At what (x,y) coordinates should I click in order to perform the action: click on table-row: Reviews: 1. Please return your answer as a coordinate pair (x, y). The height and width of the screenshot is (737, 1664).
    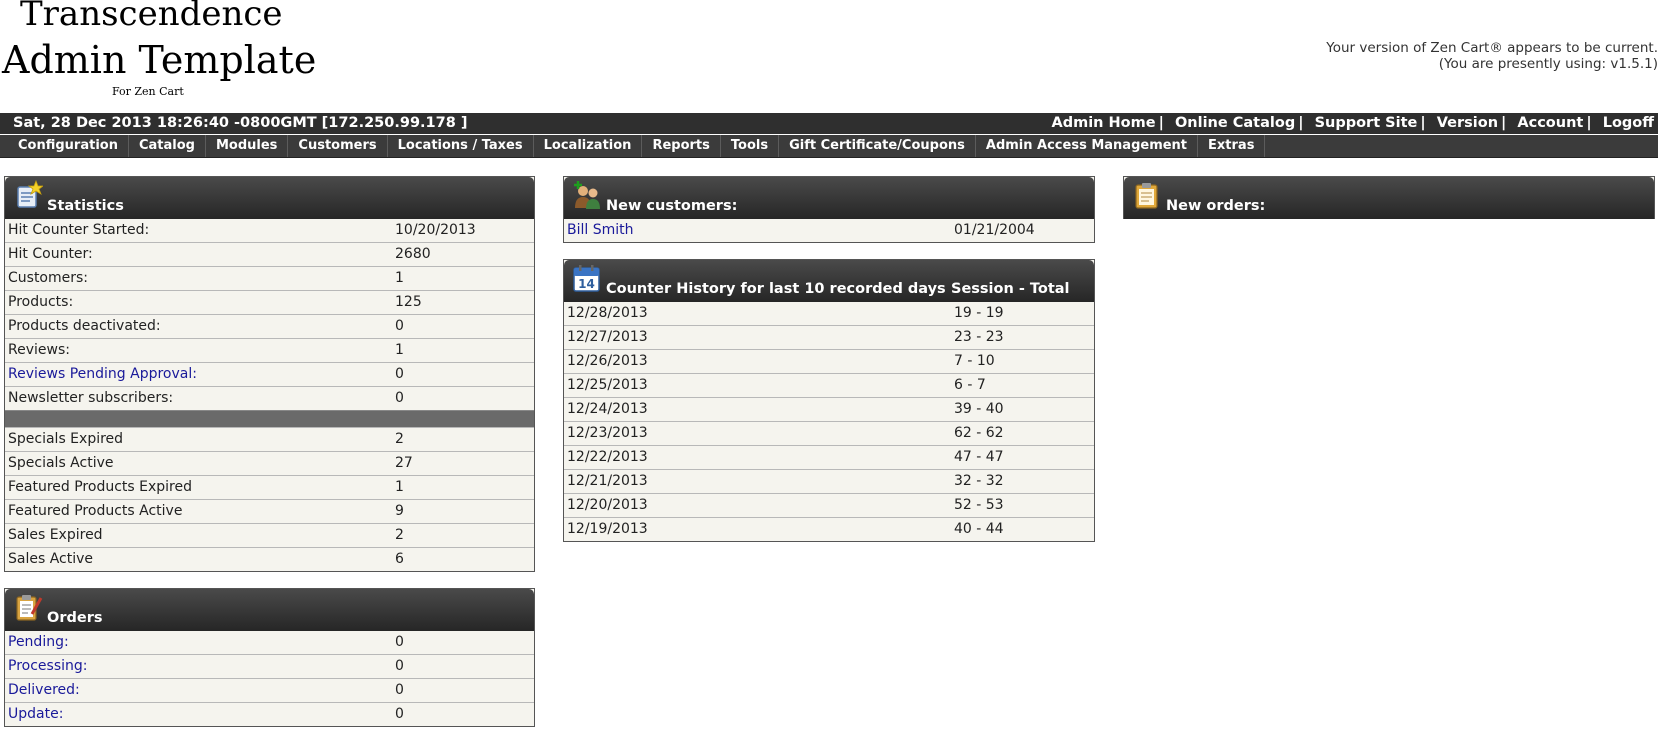
    Looking at the image, I should click on (269, 350).